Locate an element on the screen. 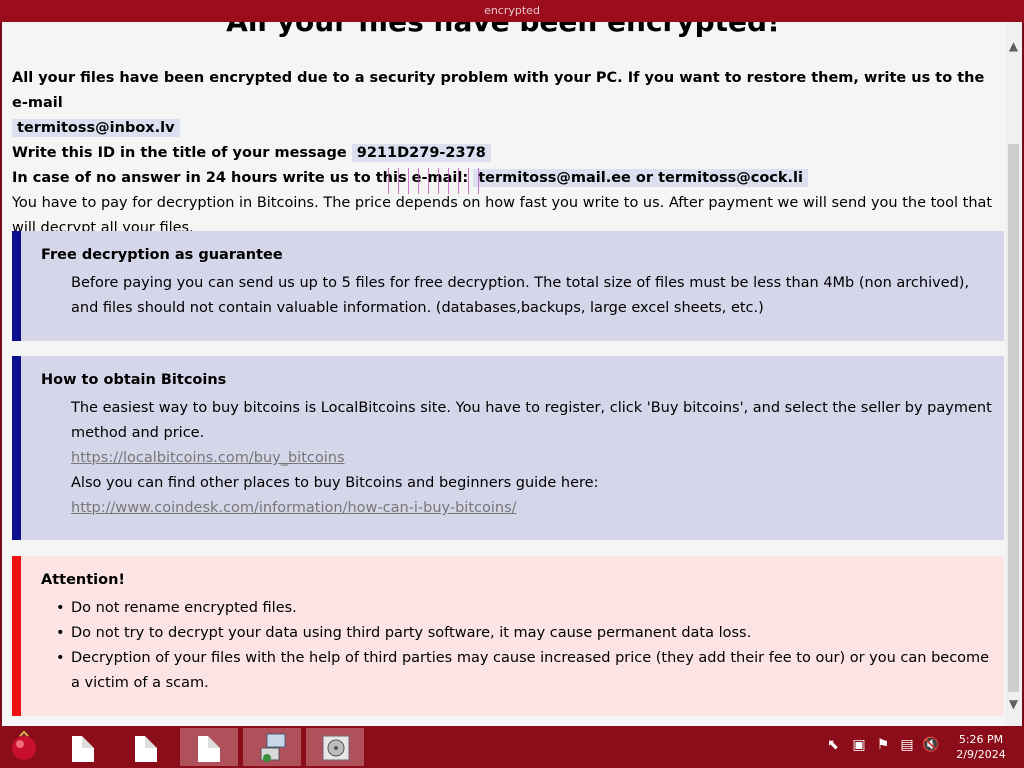 This screenshot has height=768, width=1024. network-icon: ▣ is located at coordinates (859, 745).